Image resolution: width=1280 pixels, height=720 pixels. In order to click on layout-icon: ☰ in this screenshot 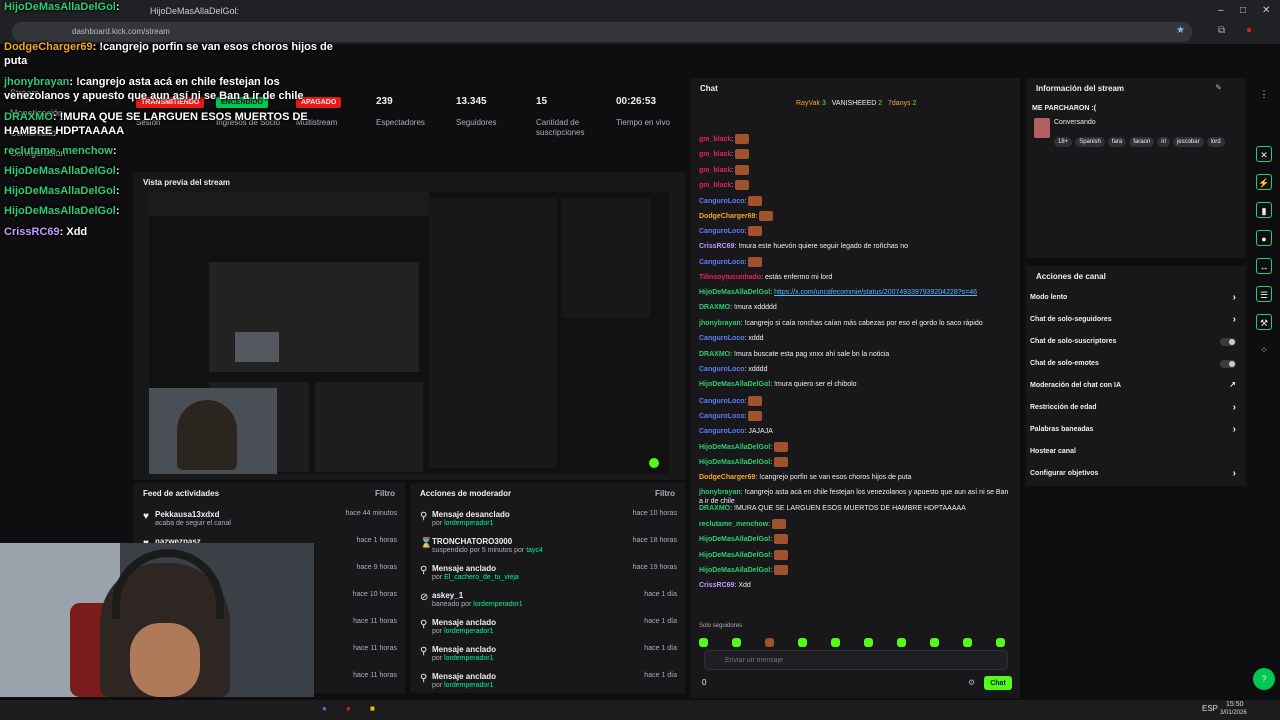, I will do `click(1264, 294)`.